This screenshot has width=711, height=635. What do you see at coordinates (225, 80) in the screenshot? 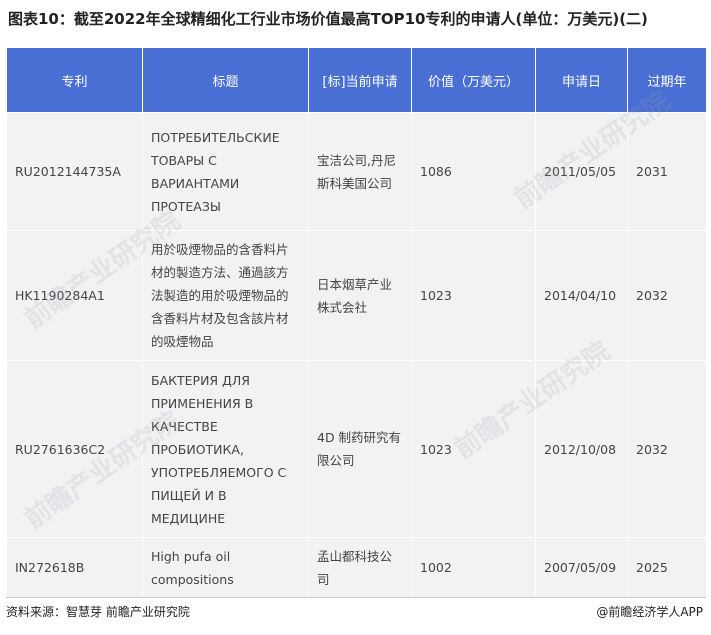
I see `column-header-title: 标题` at bounding box center [225, 80].